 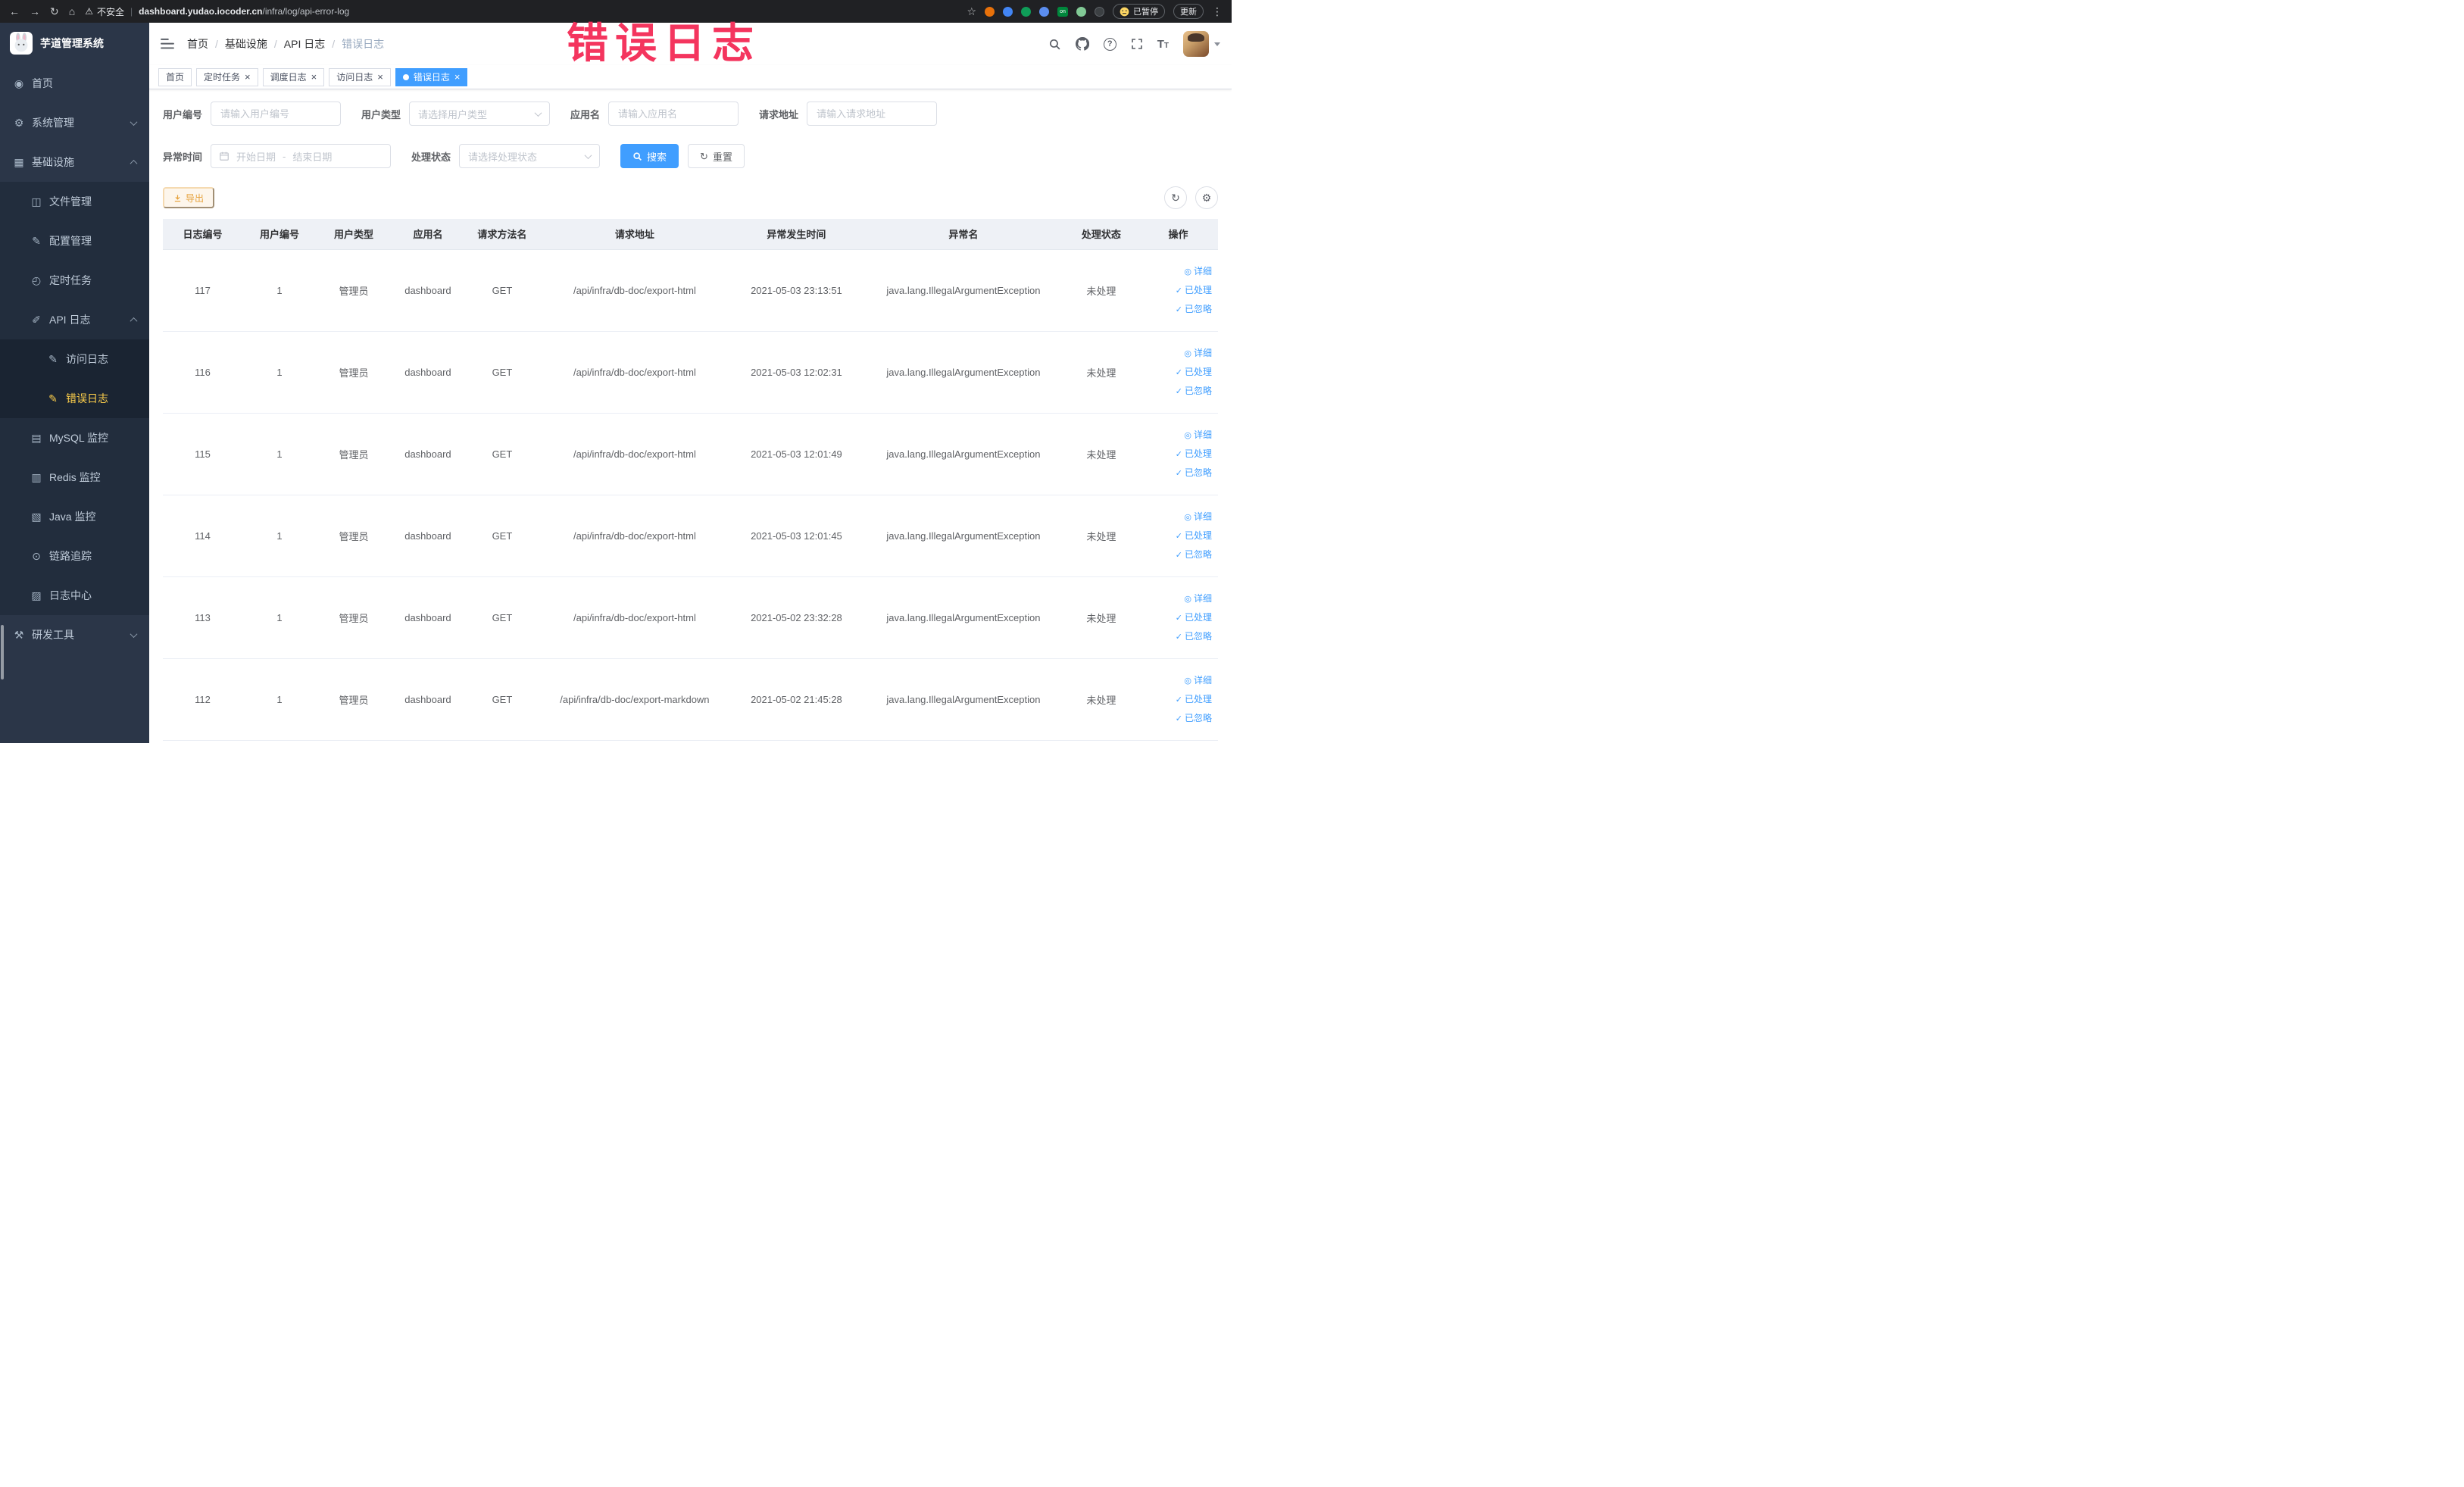 What do you see at coordinates (74, 398) in the screenshot?
I see `sidebar-item-error-log: ✎ 错误日志` at bounding box center [74, 398].